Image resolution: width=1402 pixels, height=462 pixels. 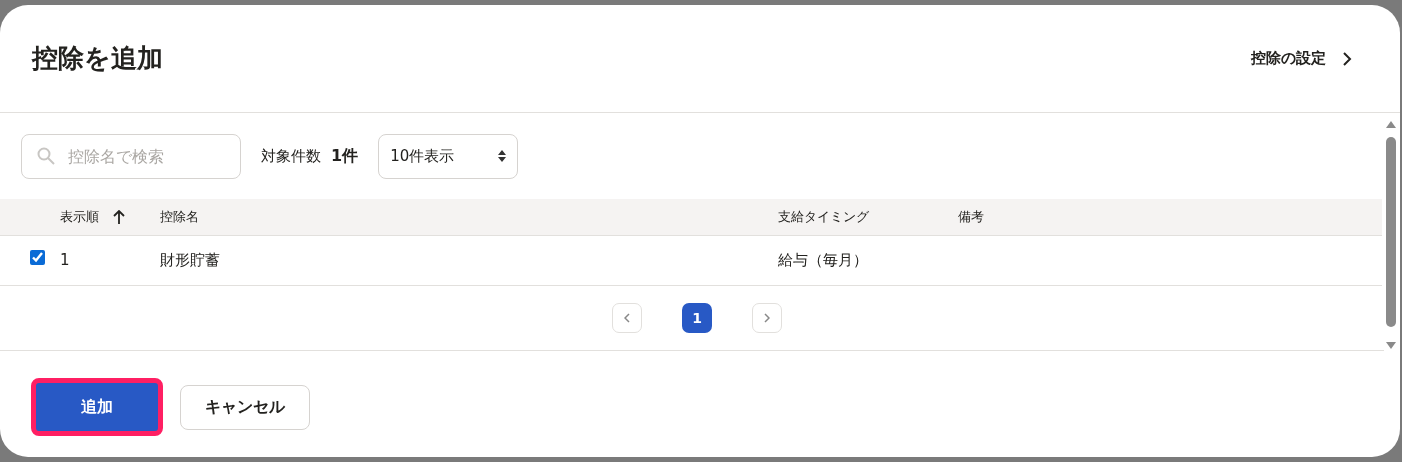 What do you see at coordinates (1391, 235) in the screenshot?
I see `scrollbar-drawing` at bounding box center [1391, 235].